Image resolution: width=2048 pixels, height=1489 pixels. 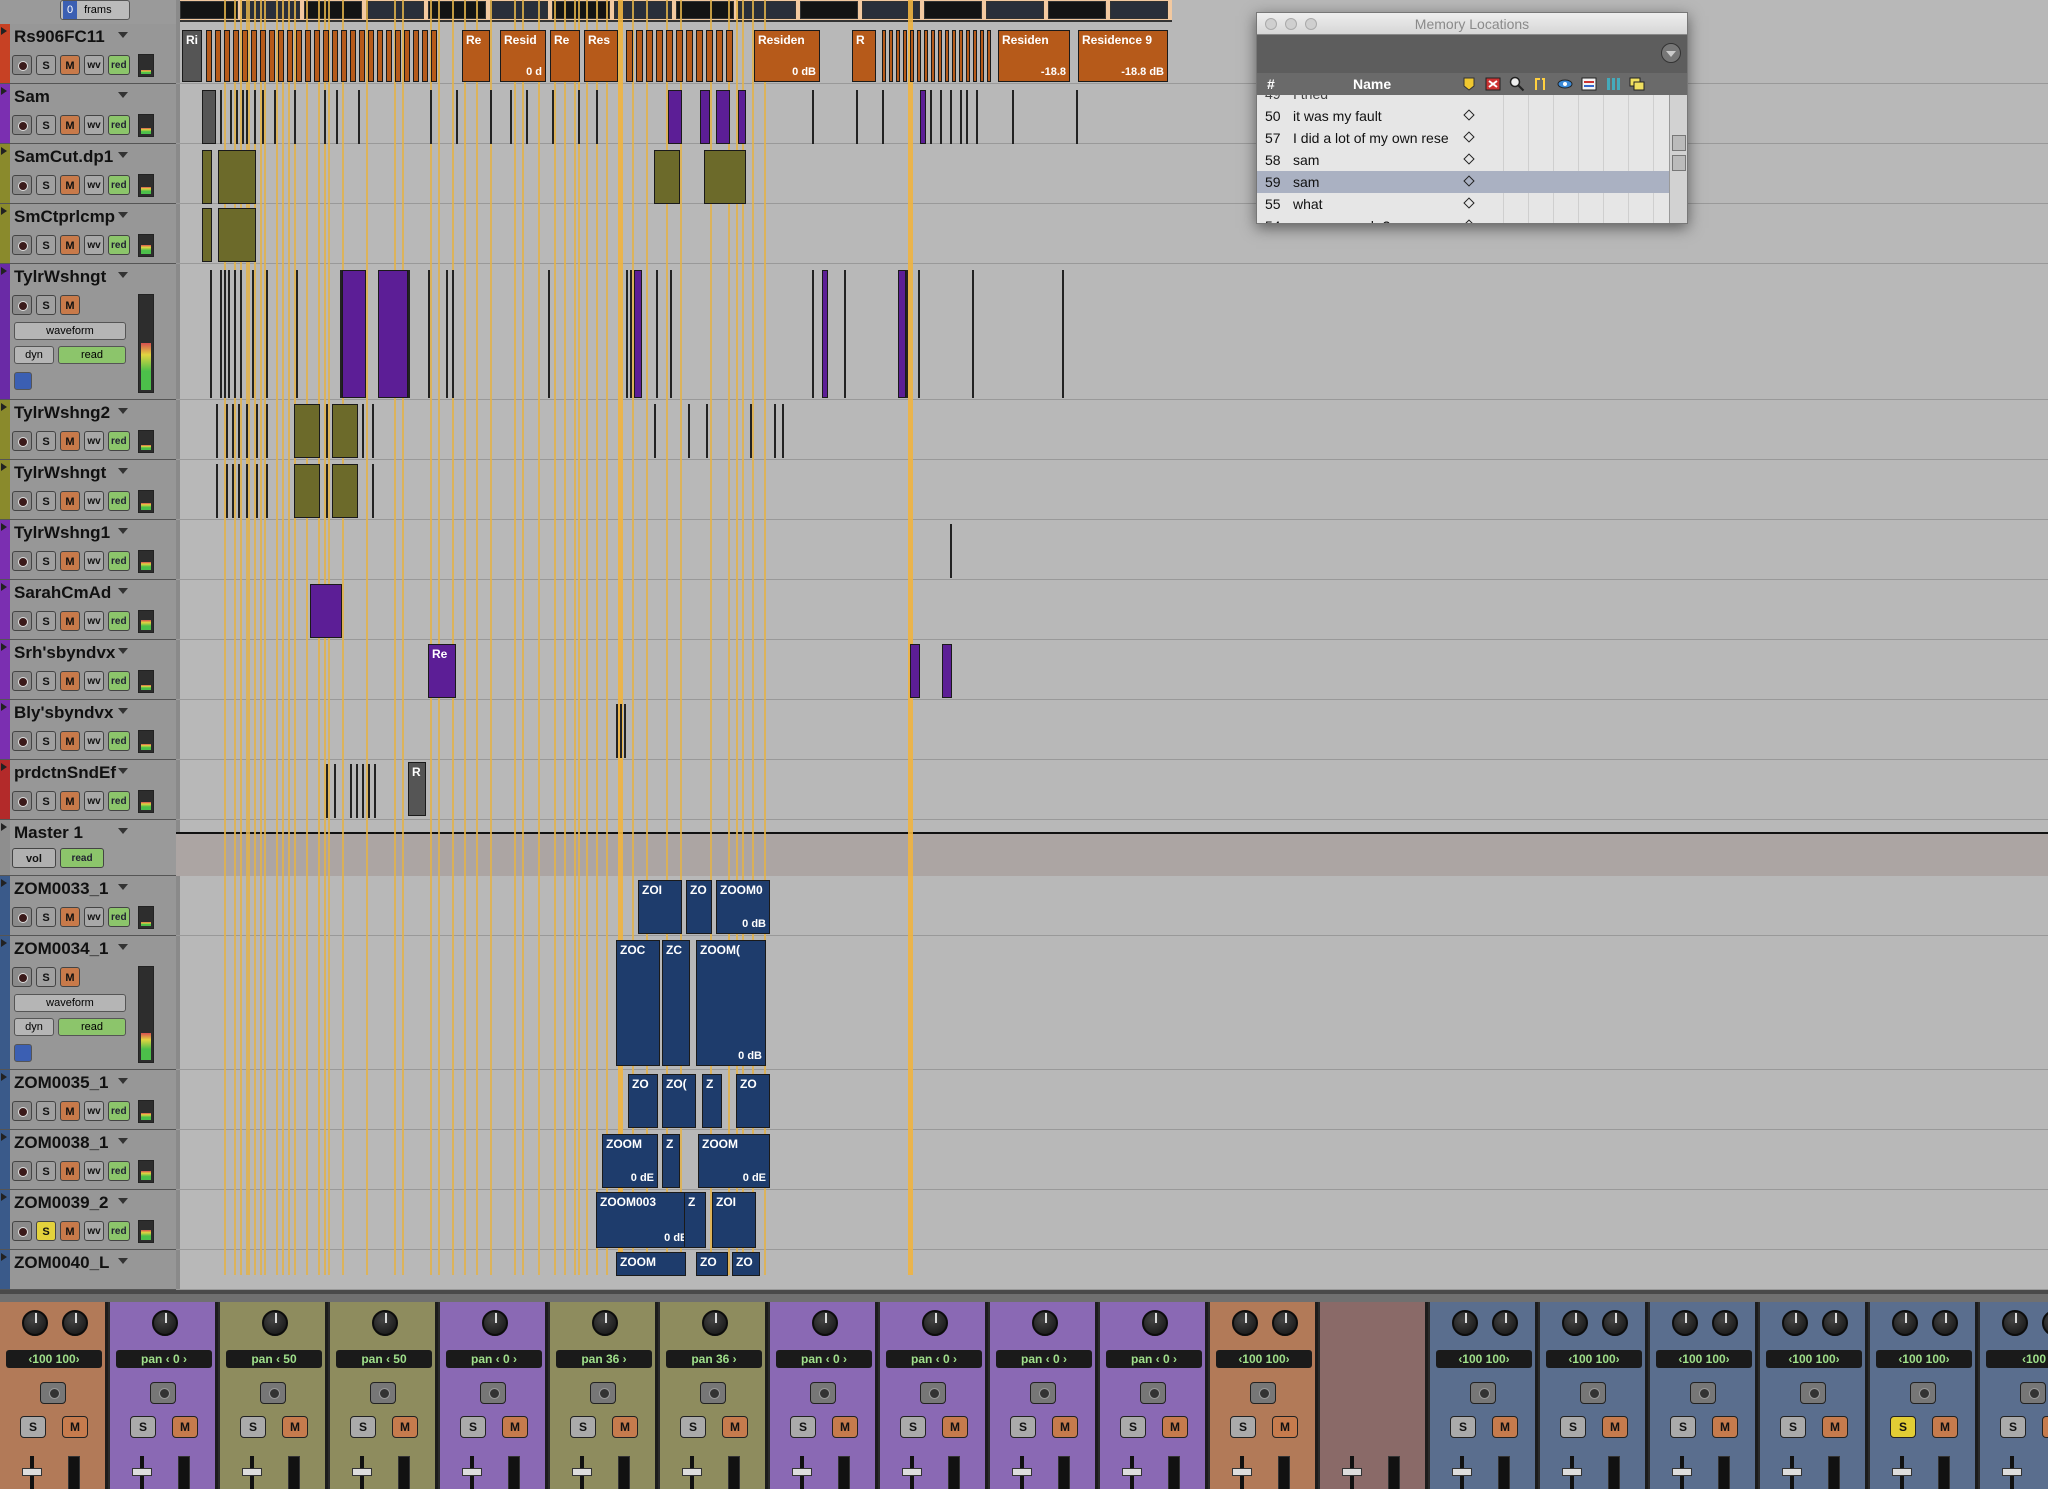 What do you see at coordinates (494, 1359) in the screenshot?
I see `pan-value-display: pan ‹ 0 ›` at bounding box center [494, 1359].